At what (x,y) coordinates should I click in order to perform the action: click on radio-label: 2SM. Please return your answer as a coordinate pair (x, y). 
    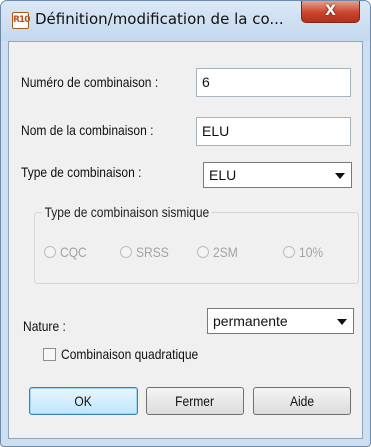
    Looking at the image, I should click on (225, 252).